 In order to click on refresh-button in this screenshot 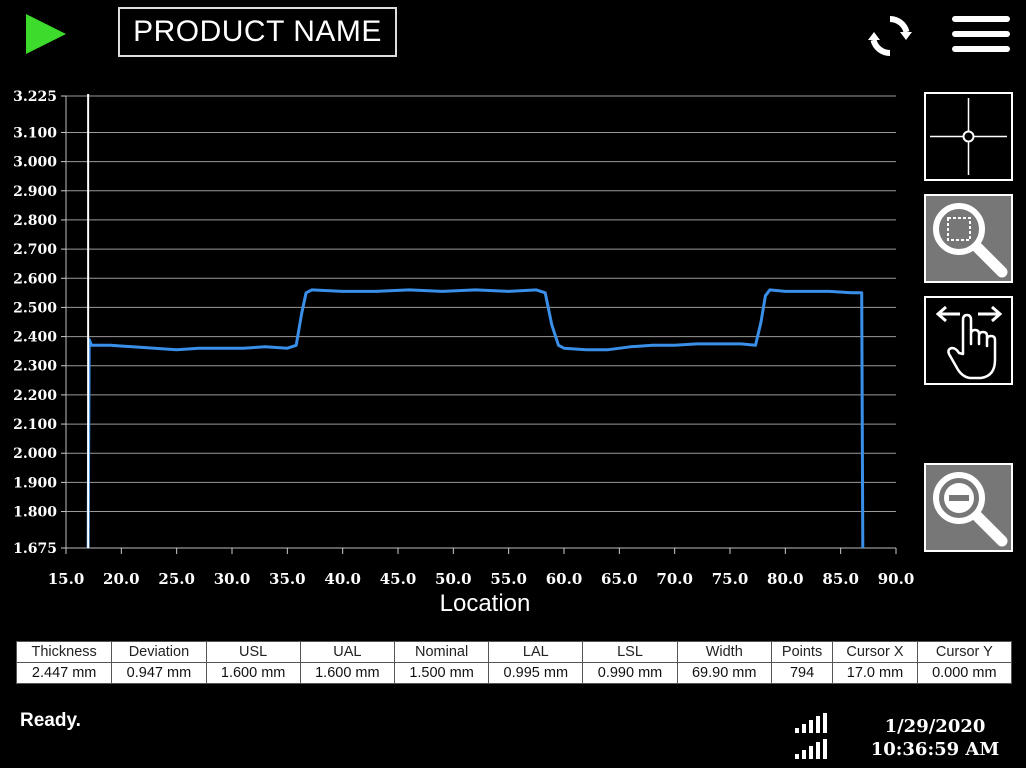, I will do `click(890, 36)`.